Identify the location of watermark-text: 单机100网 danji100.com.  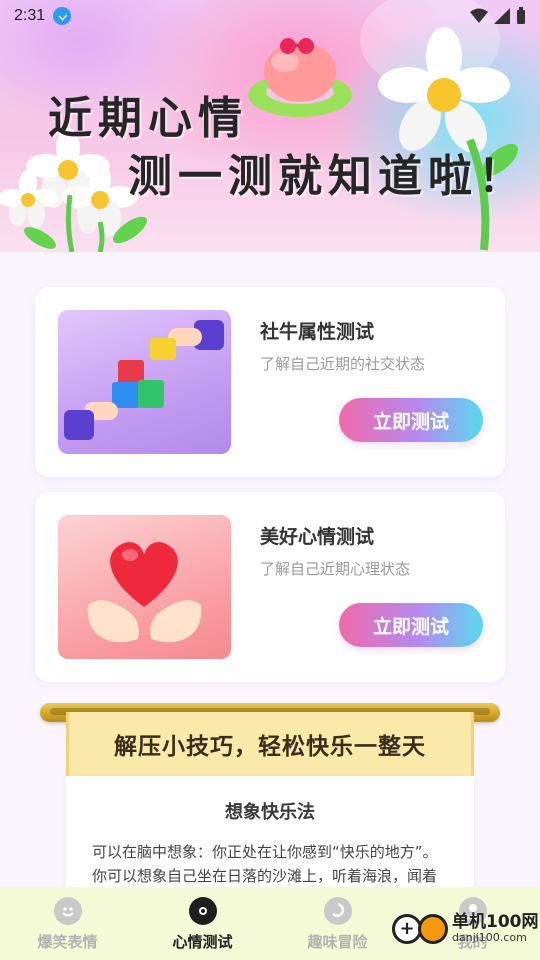
(495, 928).